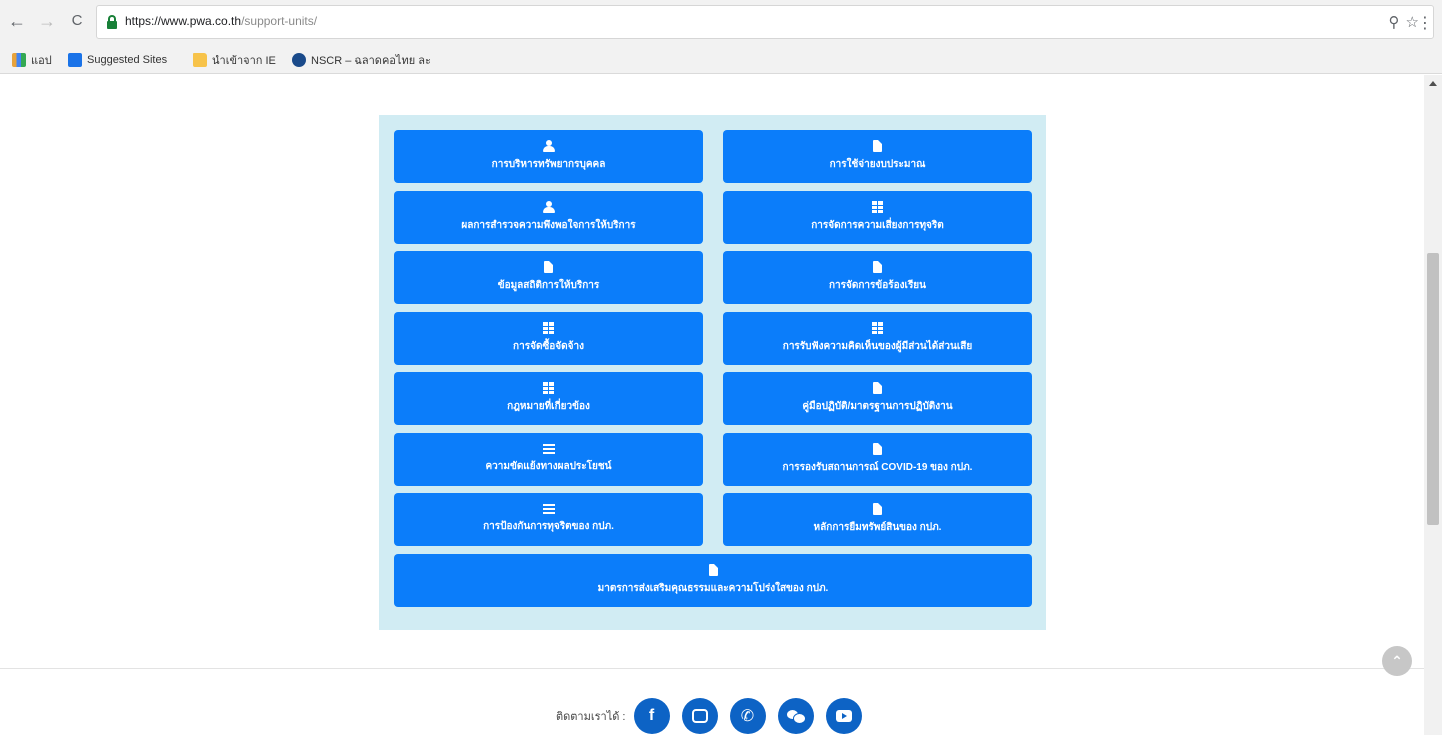 This screenshot has height=735, width=1442. I want to click on menu-button: การรองรับสถานการณ์ COVID-19 ของ กปภ., so click(877, 459).